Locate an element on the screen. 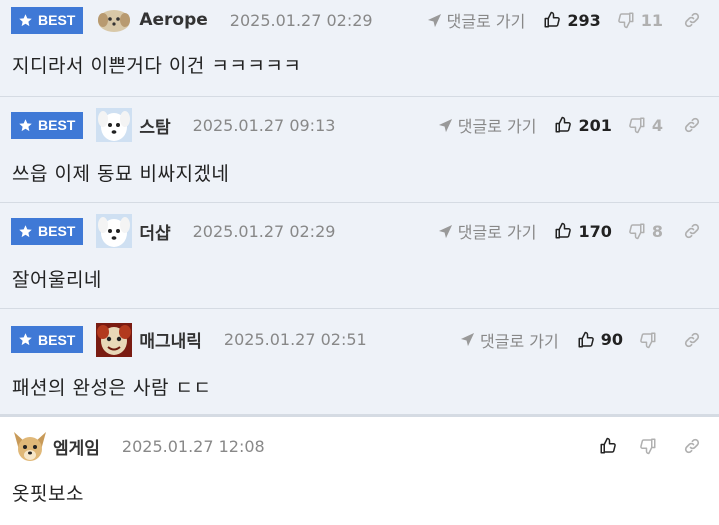 The width and height of the screenshot is (719, 525). upvote-button: 170 is located at coordinates (583, 231).